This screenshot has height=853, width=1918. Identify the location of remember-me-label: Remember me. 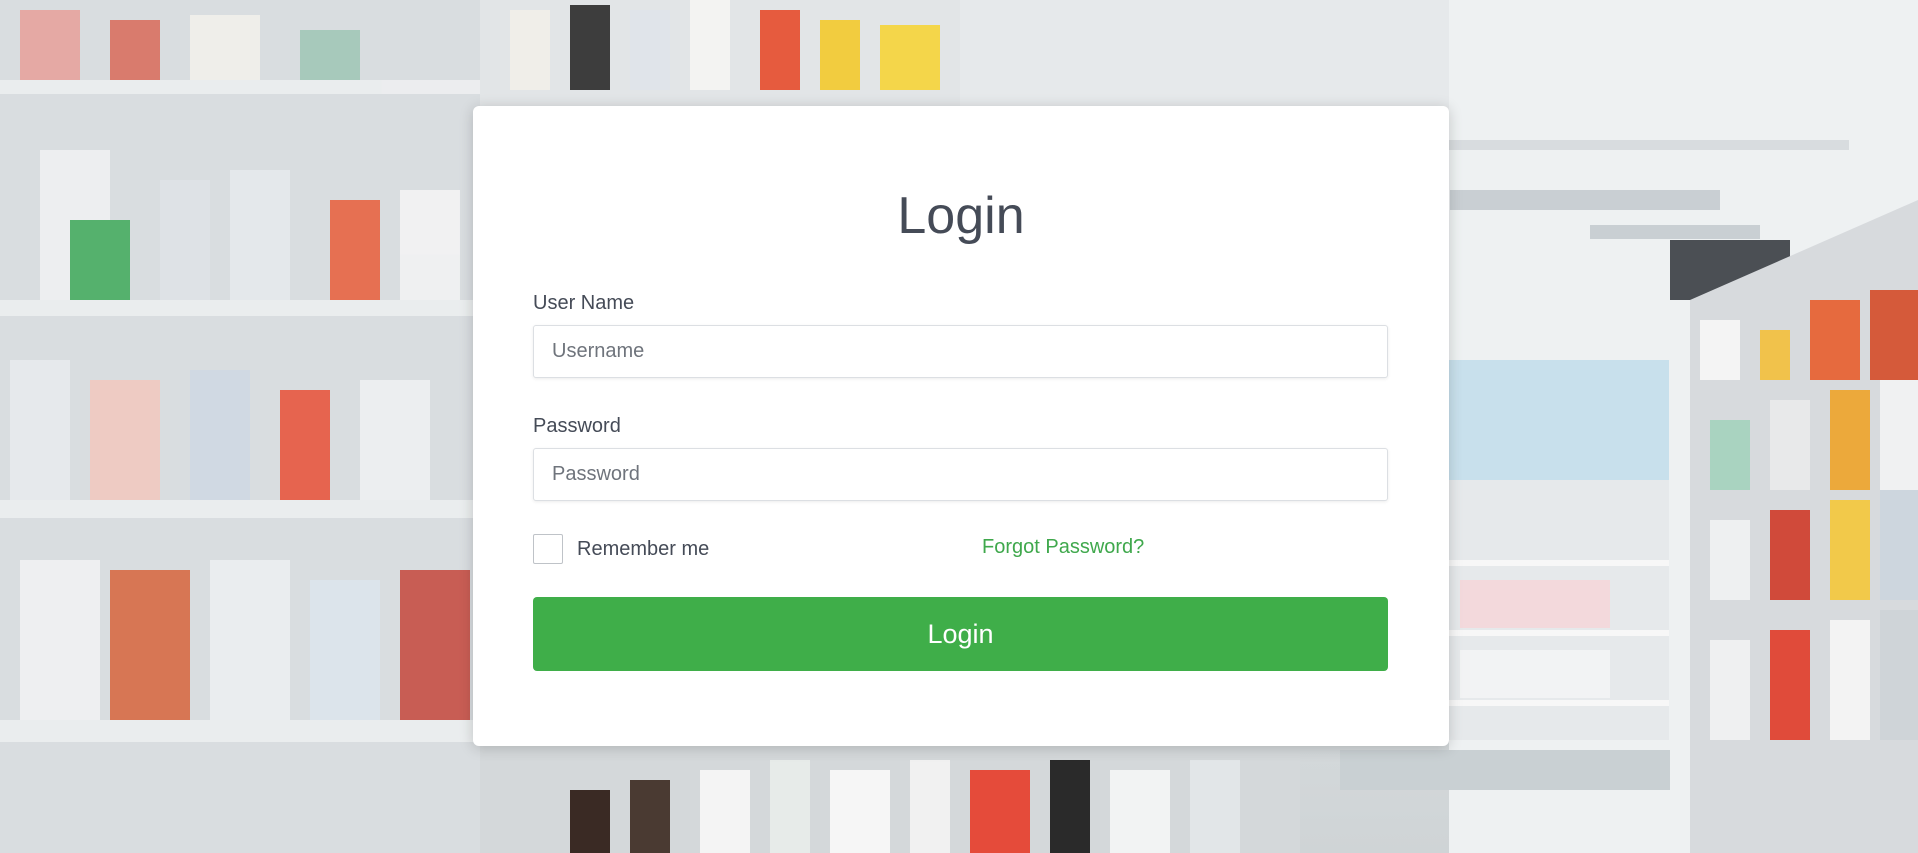
(643, 549).